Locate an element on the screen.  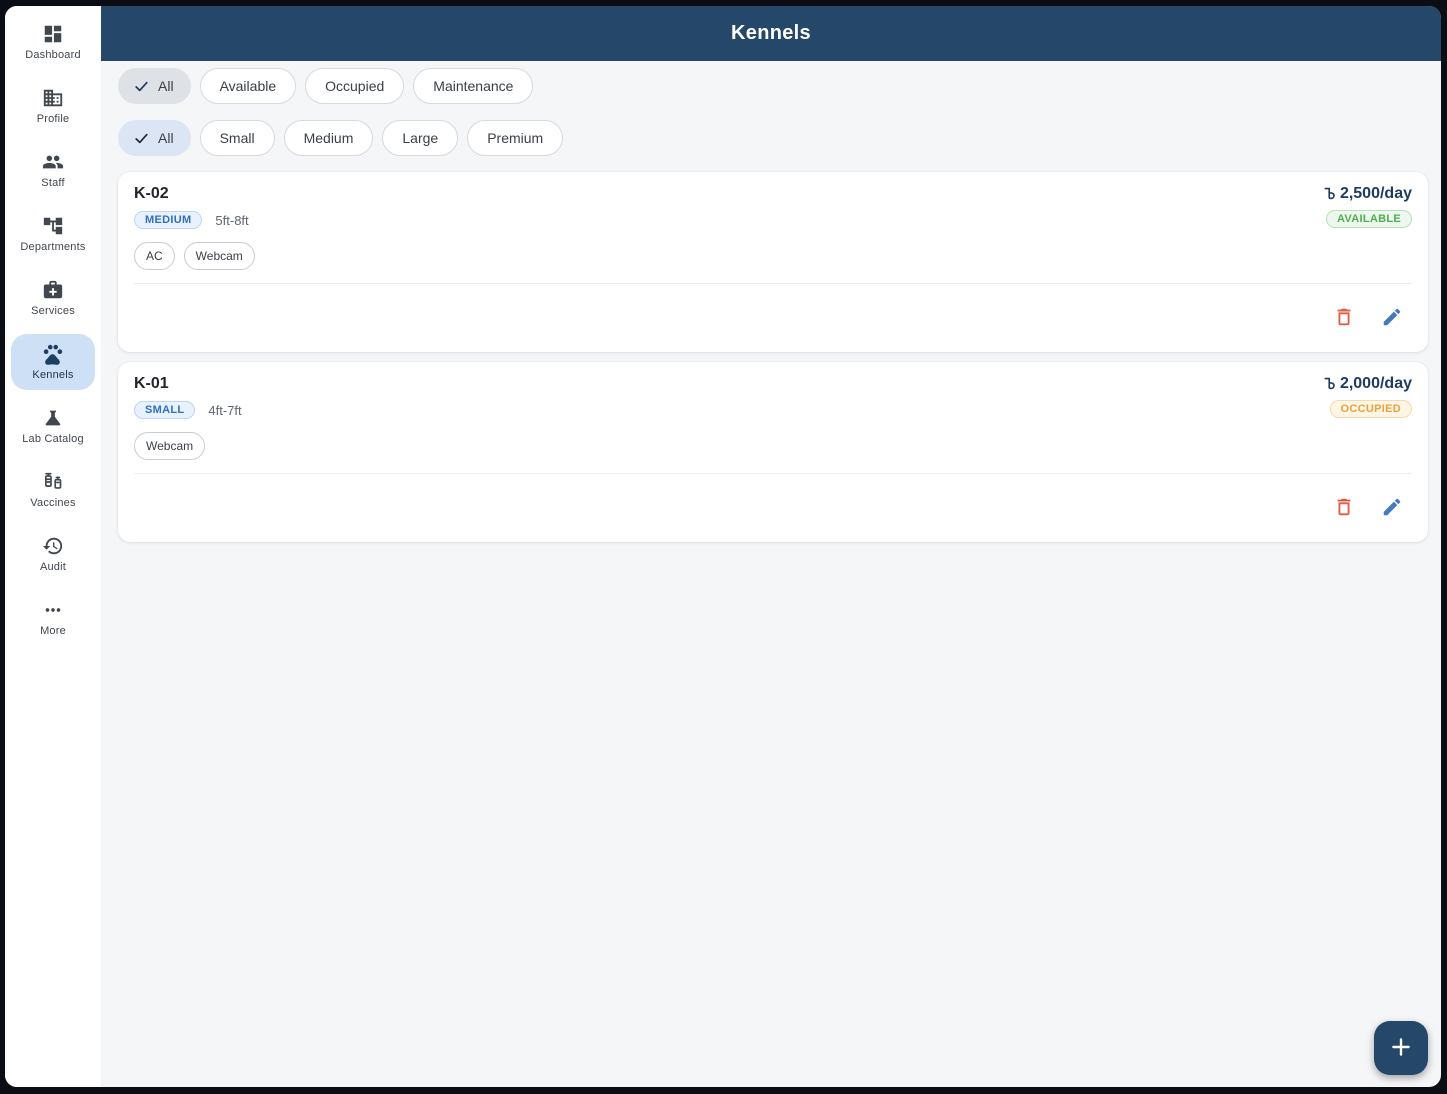
chip-label: Large is located at coordinates (420, 138).